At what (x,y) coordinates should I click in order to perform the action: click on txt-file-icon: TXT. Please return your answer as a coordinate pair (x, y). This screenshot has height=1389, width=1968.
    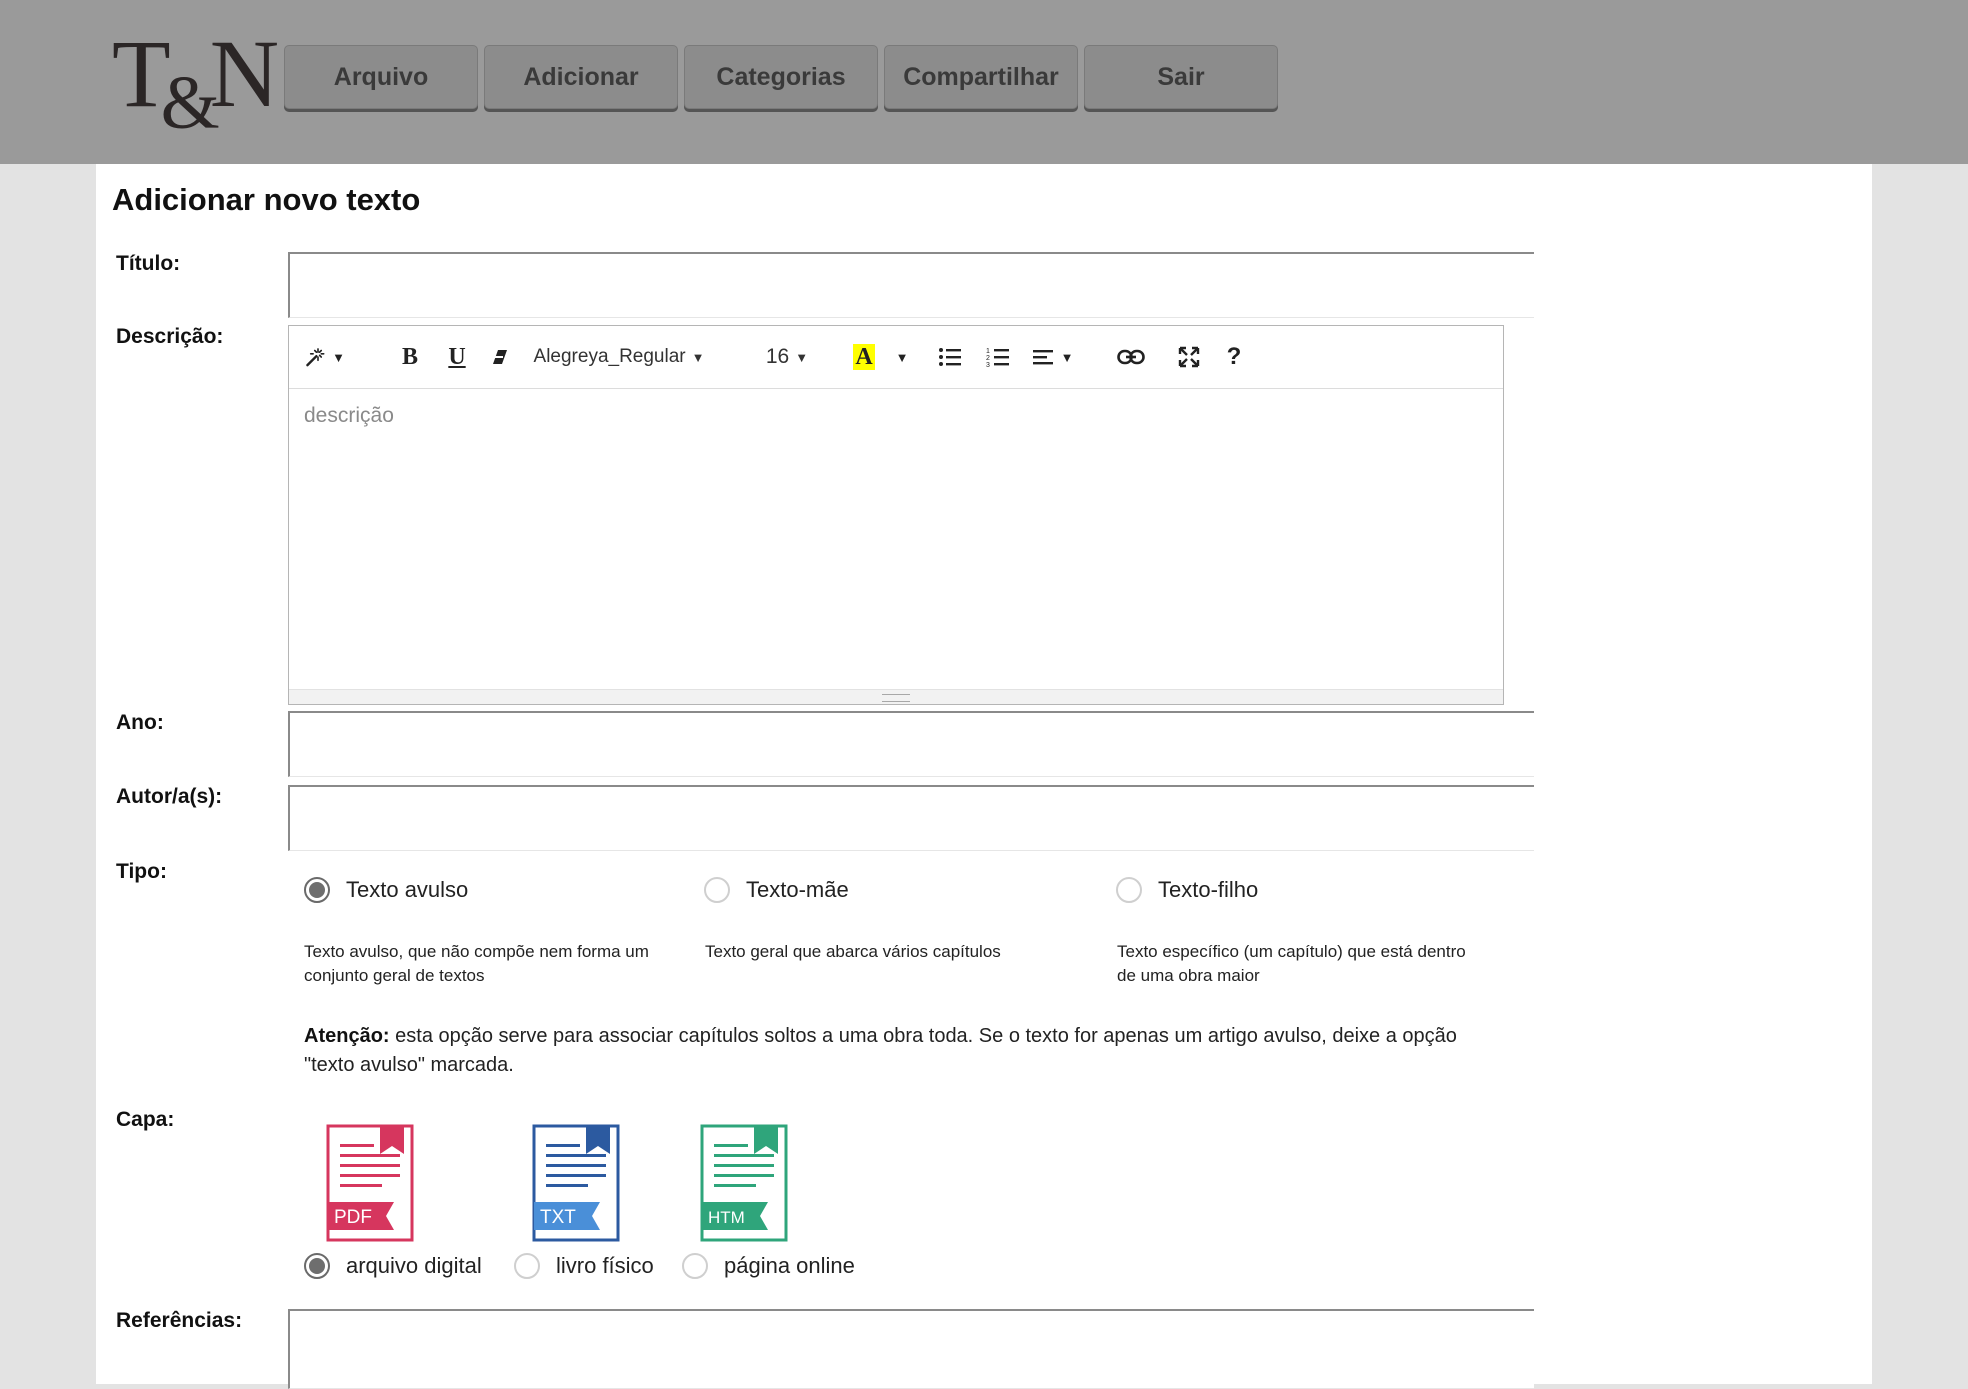
    Looking at the image, I should click on (576, 1183).